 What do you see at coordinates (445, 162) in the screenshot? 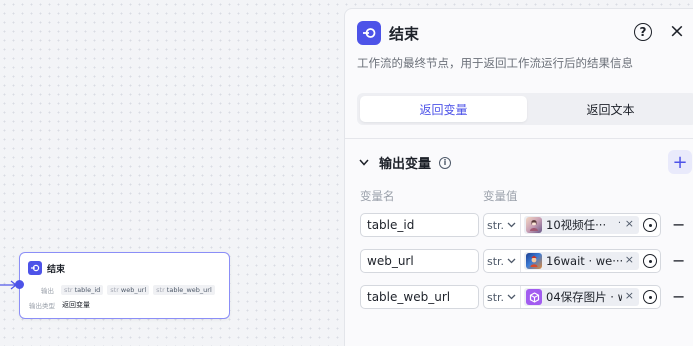
I see `info-icon: i` at bounding box center [445, 162].